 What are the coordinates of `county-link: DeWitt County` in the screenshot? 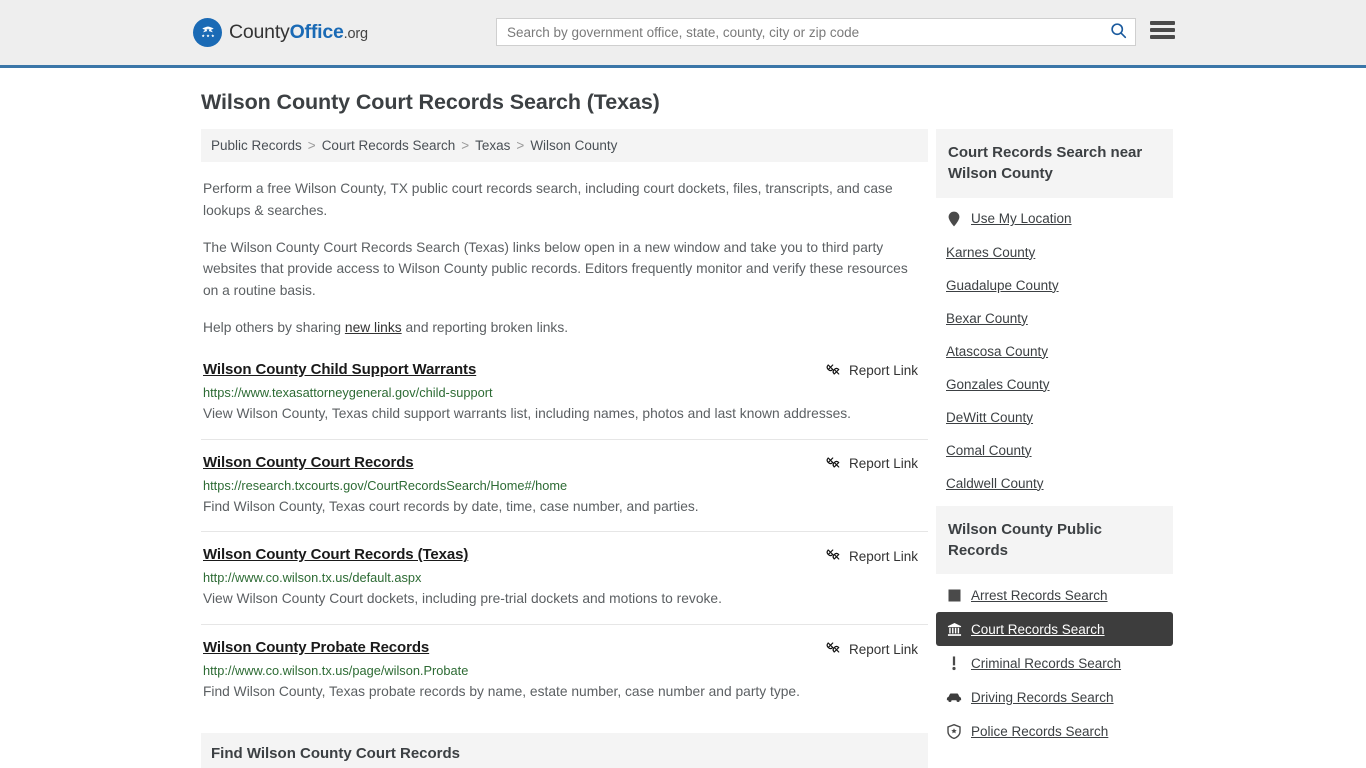 It's located at (989, 417).